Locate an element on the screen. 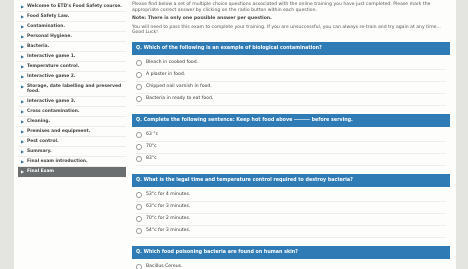 The width and height of the screenshot is (468, 269). answer-option: 54°c for 3 minutes. is located at coordinates (291, 232).